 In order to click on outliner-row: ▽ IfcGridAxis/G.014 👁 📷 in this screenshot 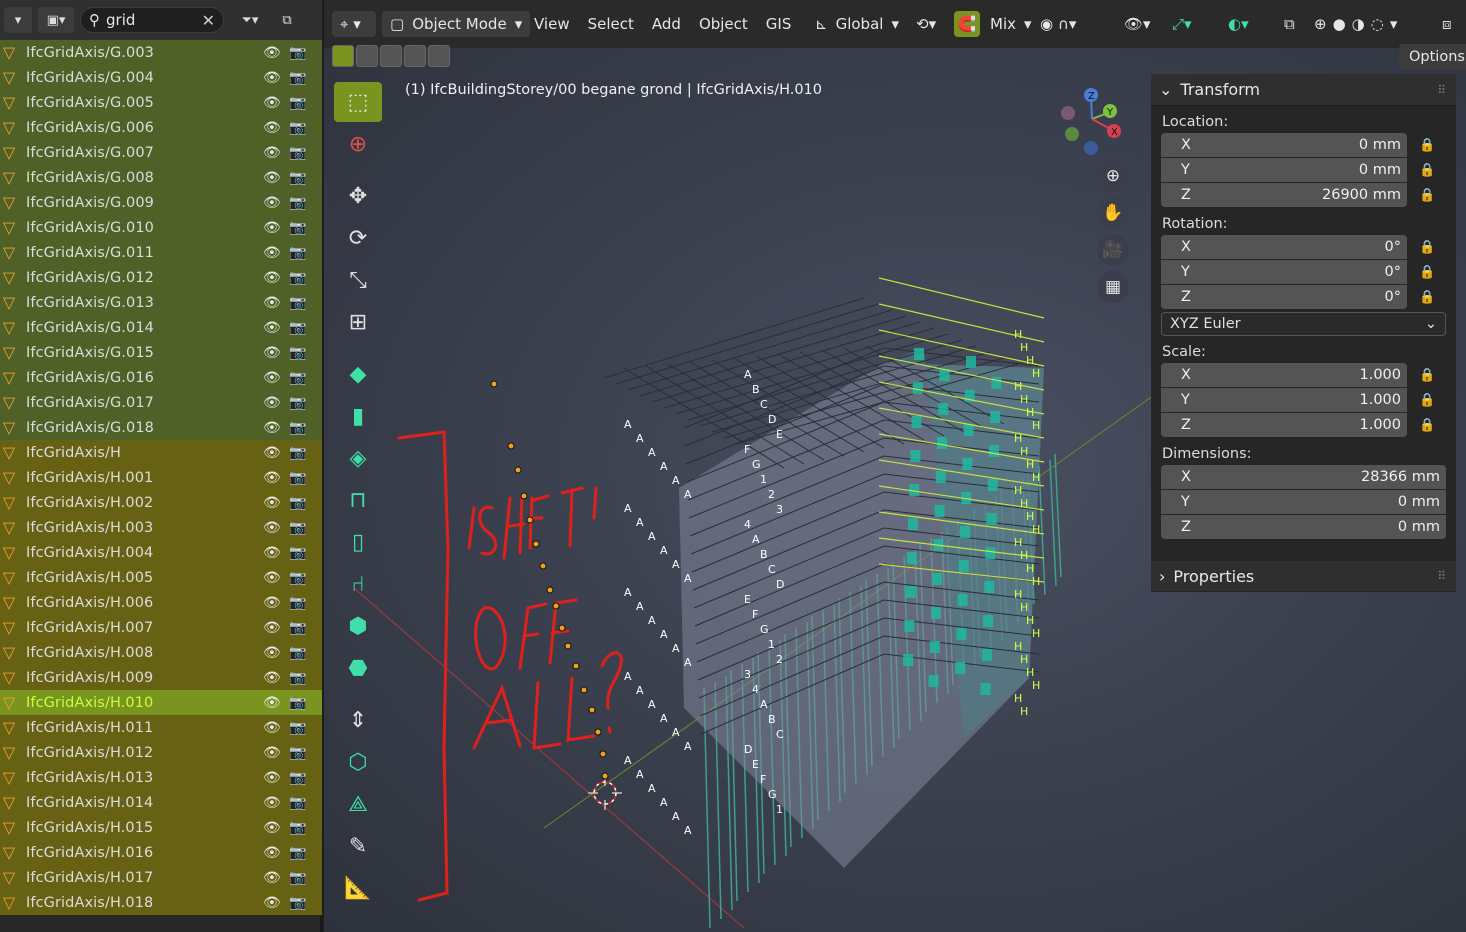, I will do `click(161, 327)`.